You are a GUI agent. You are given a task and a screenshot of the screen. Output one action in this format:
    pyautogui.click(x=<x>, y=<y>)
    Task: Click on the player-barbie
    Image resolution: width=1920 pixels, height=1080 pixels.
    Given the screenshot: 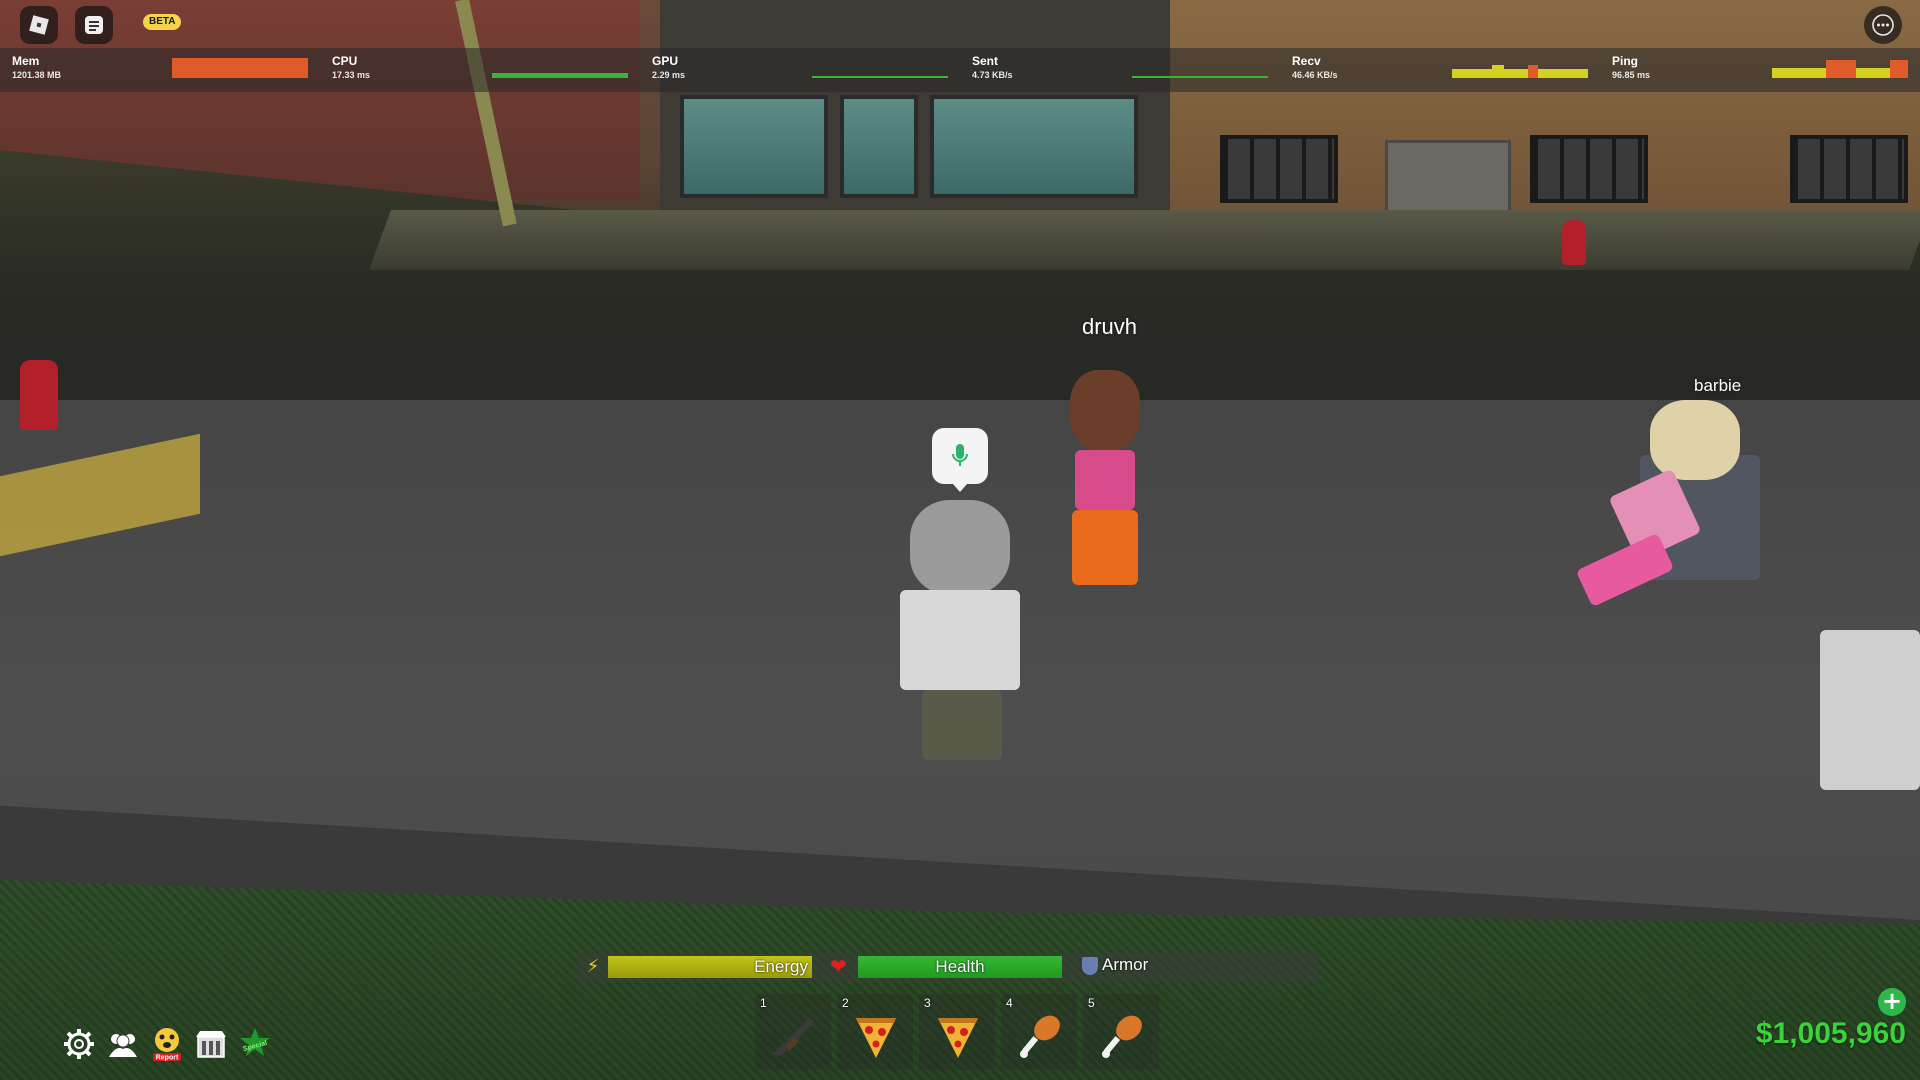 What is the action you would take?
    pyautogui.click(x=1670, y=510)
    